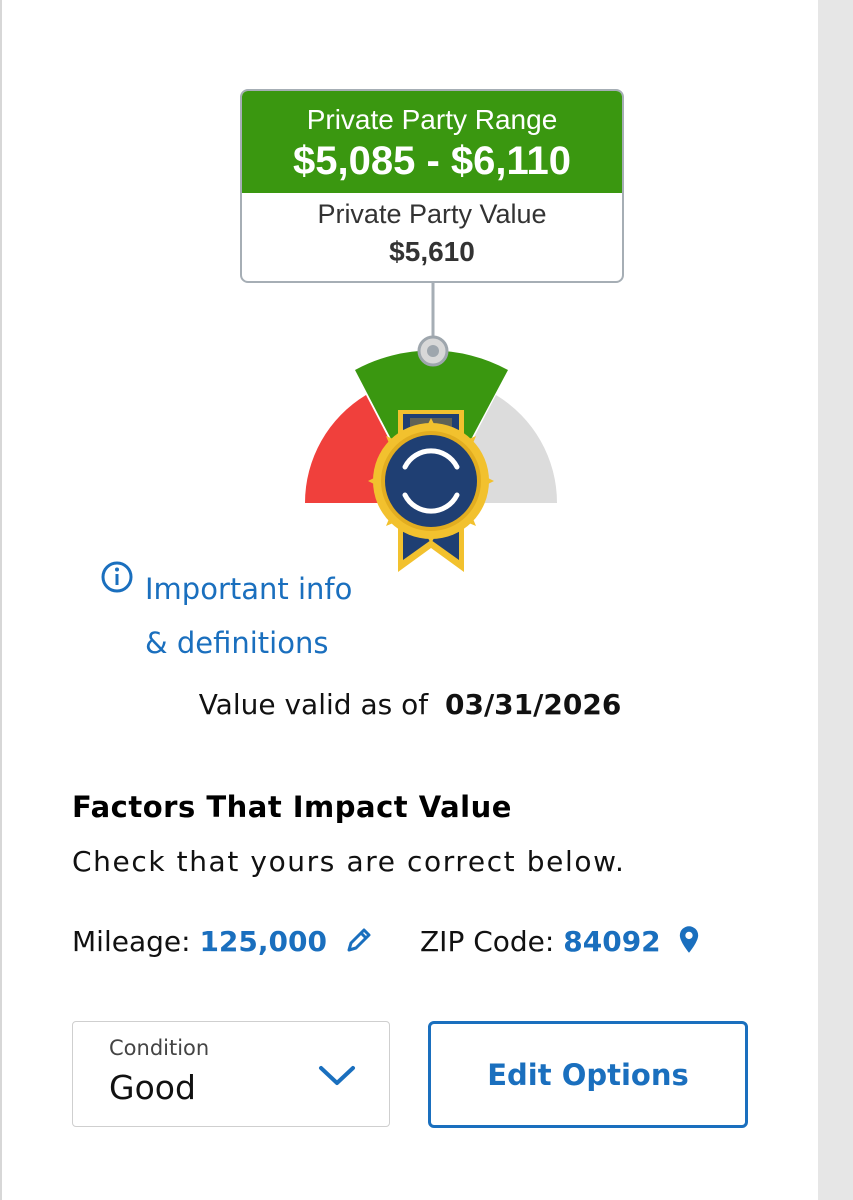 Image resolution: width=853 pixels, height=1200 pixels. I want to click on value-label: Private Party Value, so click(432, 214).